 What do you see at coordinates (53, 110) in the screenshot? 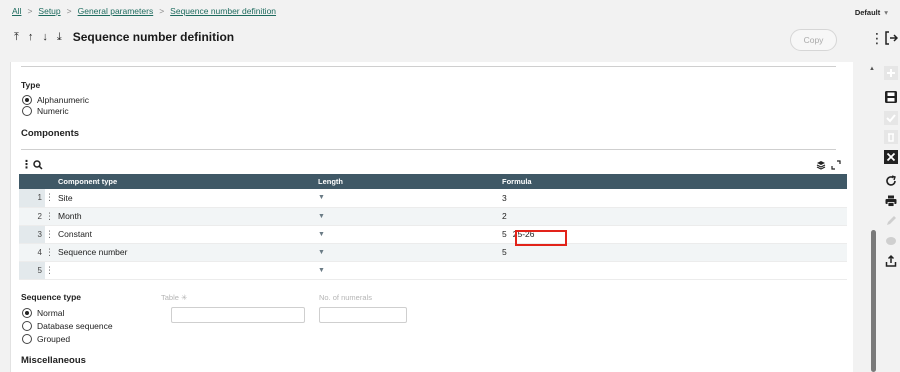
I see `radio-label: Numeric` at bounding box center [53, 110].